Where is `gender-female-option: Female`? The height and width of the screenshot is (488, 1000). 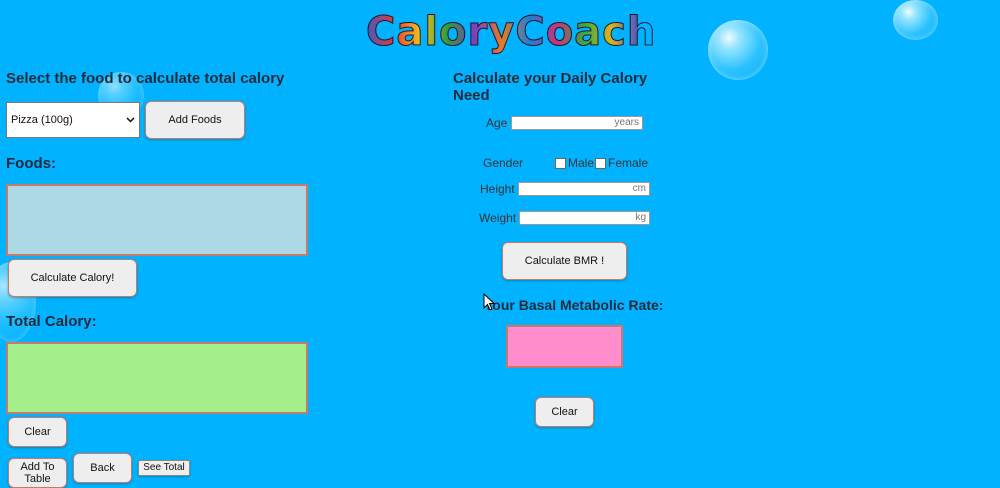 gender-female-option: Female is located at coordinates (621, 163).